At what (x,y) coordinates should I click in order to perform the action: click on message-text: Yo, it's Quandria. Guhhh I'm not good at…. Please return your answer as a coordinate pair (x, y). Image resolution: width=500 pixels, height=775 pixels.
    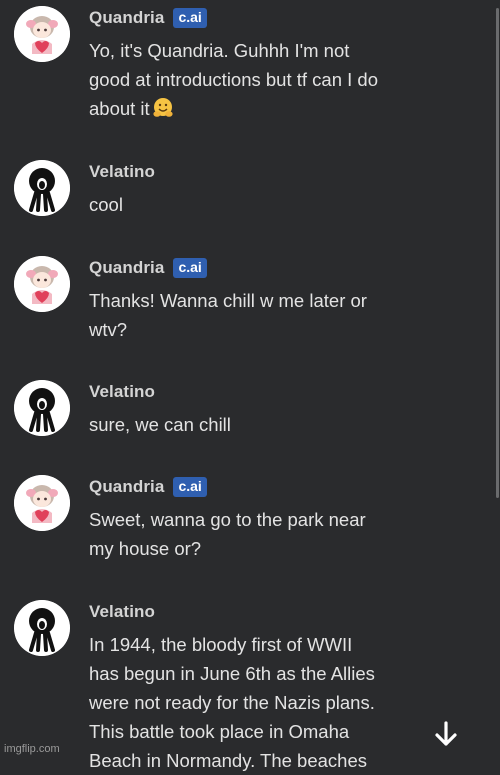
    Looking at the image, I should click on (259, 81).